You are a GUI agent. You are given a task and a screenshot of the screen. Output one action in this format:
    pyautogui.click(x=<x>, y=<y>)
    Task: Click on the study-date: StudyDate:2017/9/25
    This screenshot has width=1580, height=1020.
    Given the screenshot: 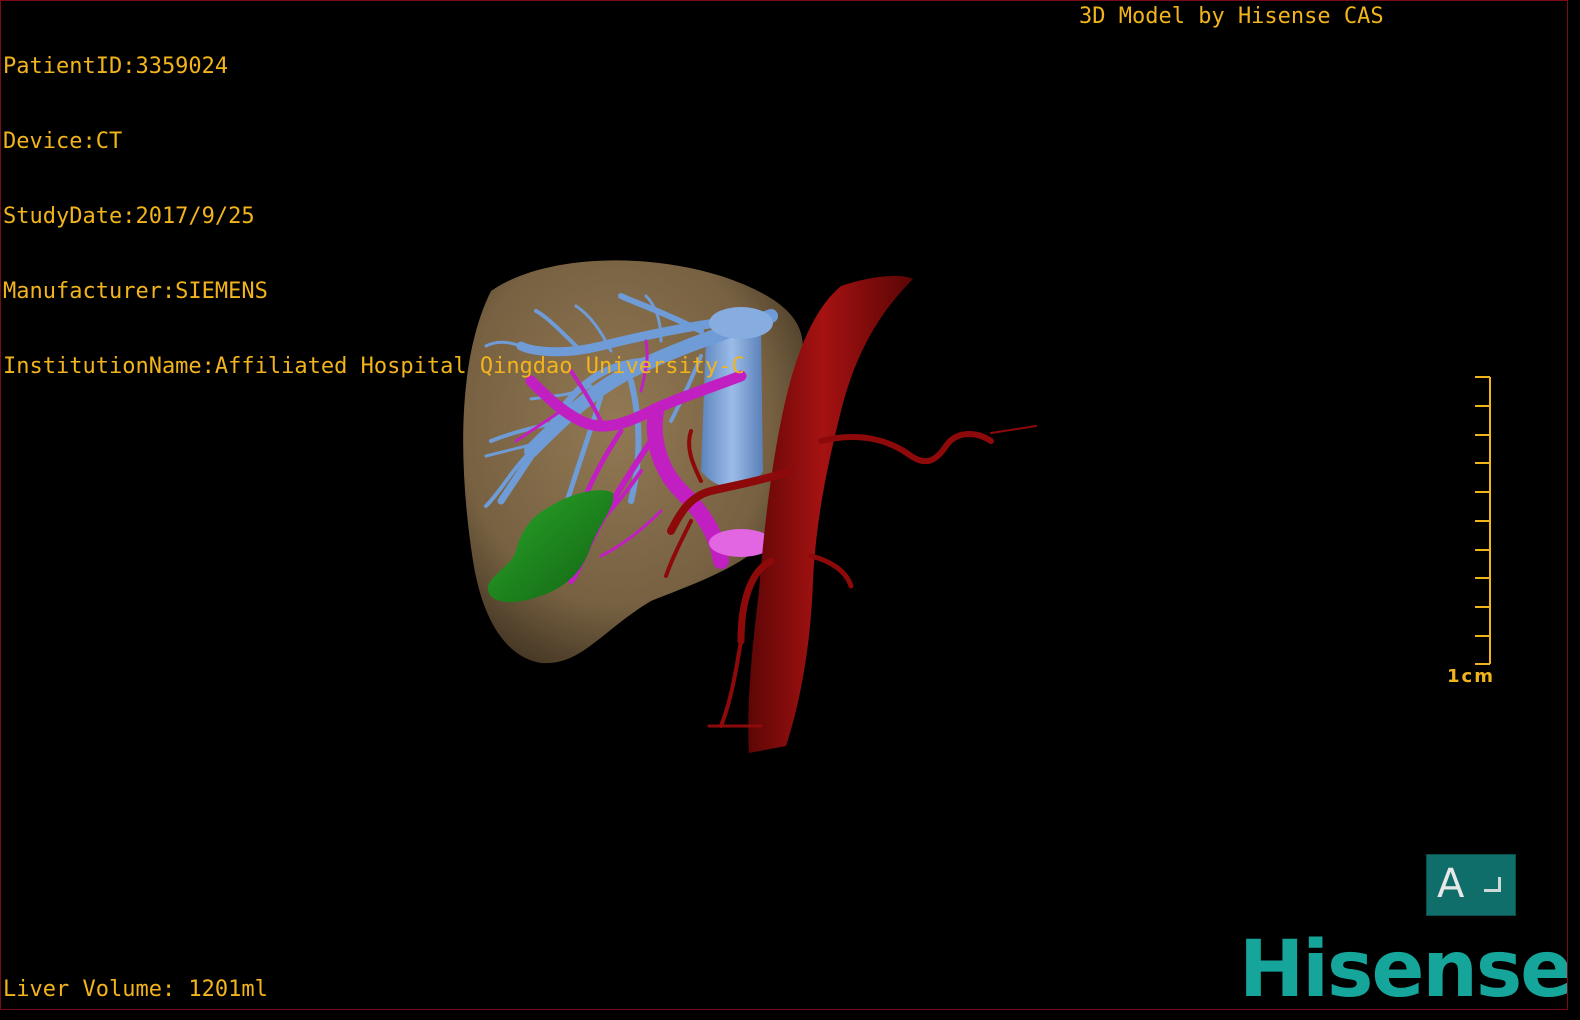 What is the action you would take?
    pyautogui.click(x=129, y=216)
    